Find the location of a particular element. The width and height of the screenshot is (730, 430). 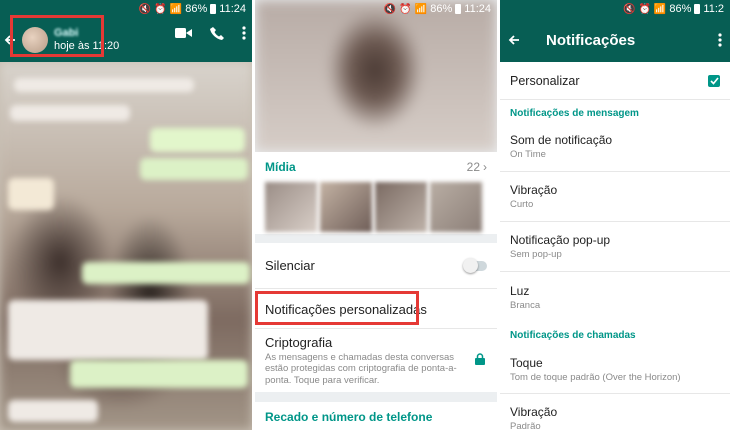

item-value: Padrão is located at coordinates (525, 425).